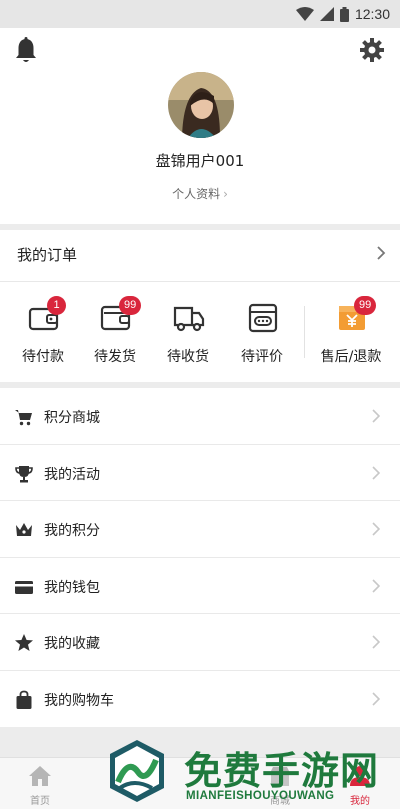  Describe the element at coordinates (26, 51) in the screenshot. I see `bell-icon` at that location.